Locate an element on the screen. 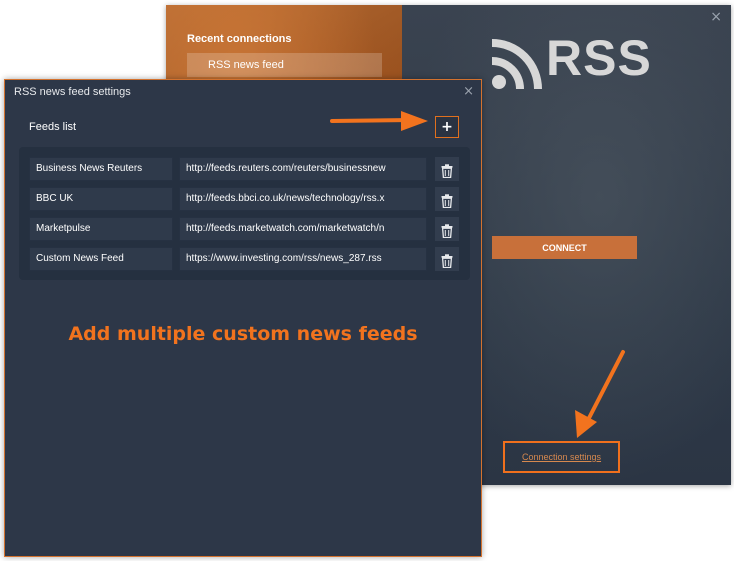  feeds-list-label: Feeds list is located at coordinates (53, 127).